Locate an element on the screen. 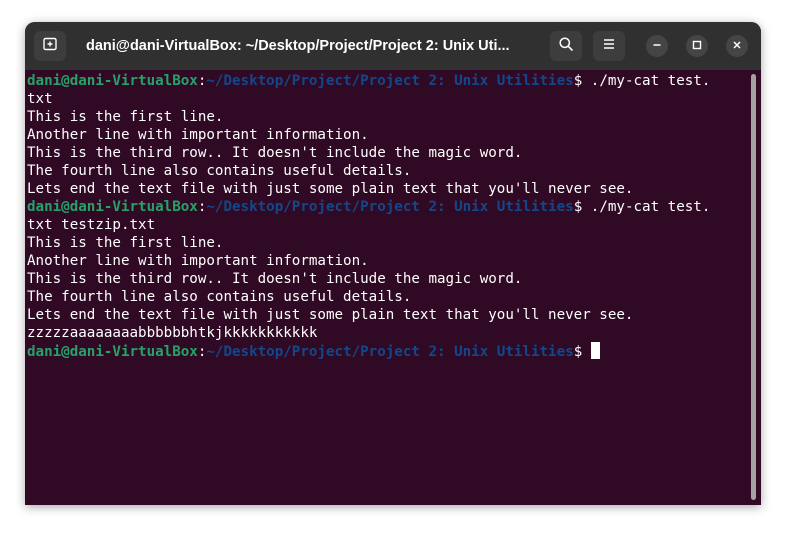  command-wrap-line: txt is located at coordinates (40, 99).